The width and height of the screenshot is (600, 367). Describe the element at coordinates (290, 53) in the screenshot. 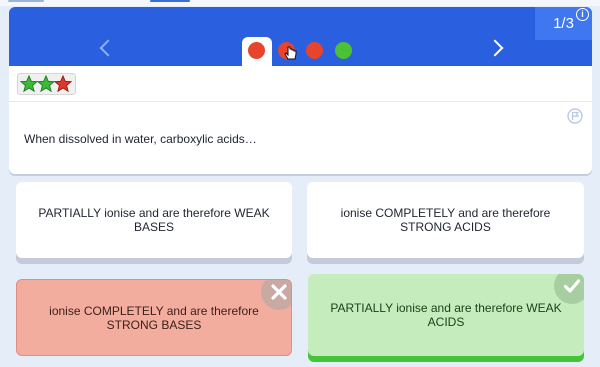

I see `hand-pointer-icon` at that location.